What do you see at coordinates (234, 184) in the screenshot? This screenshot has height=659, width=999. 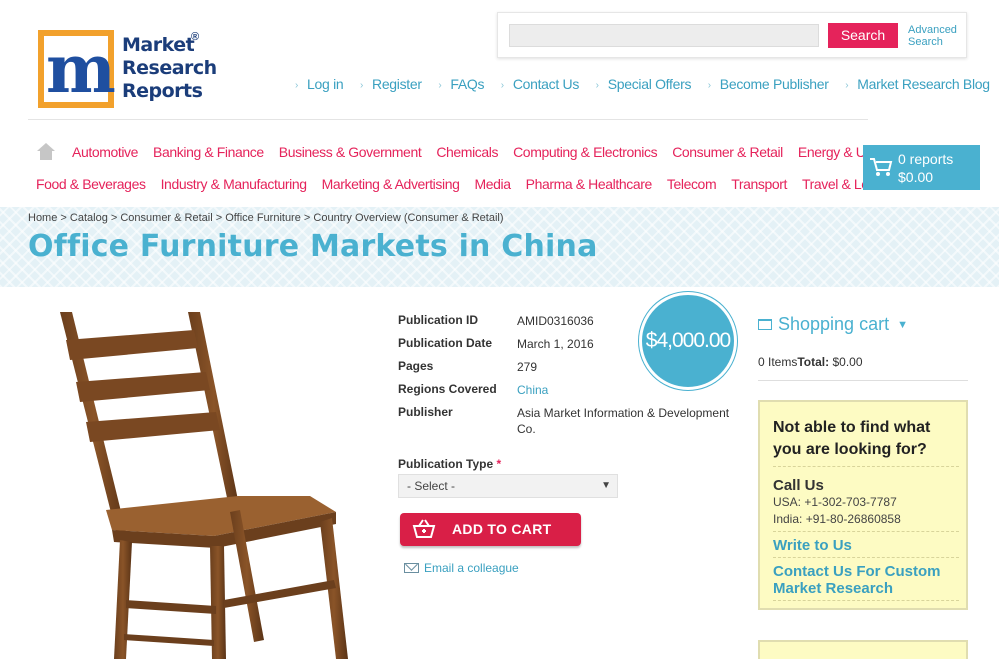 I see `category-industry-manufacturing: Industry & Manufacturing` at bounding box center [234, 184].